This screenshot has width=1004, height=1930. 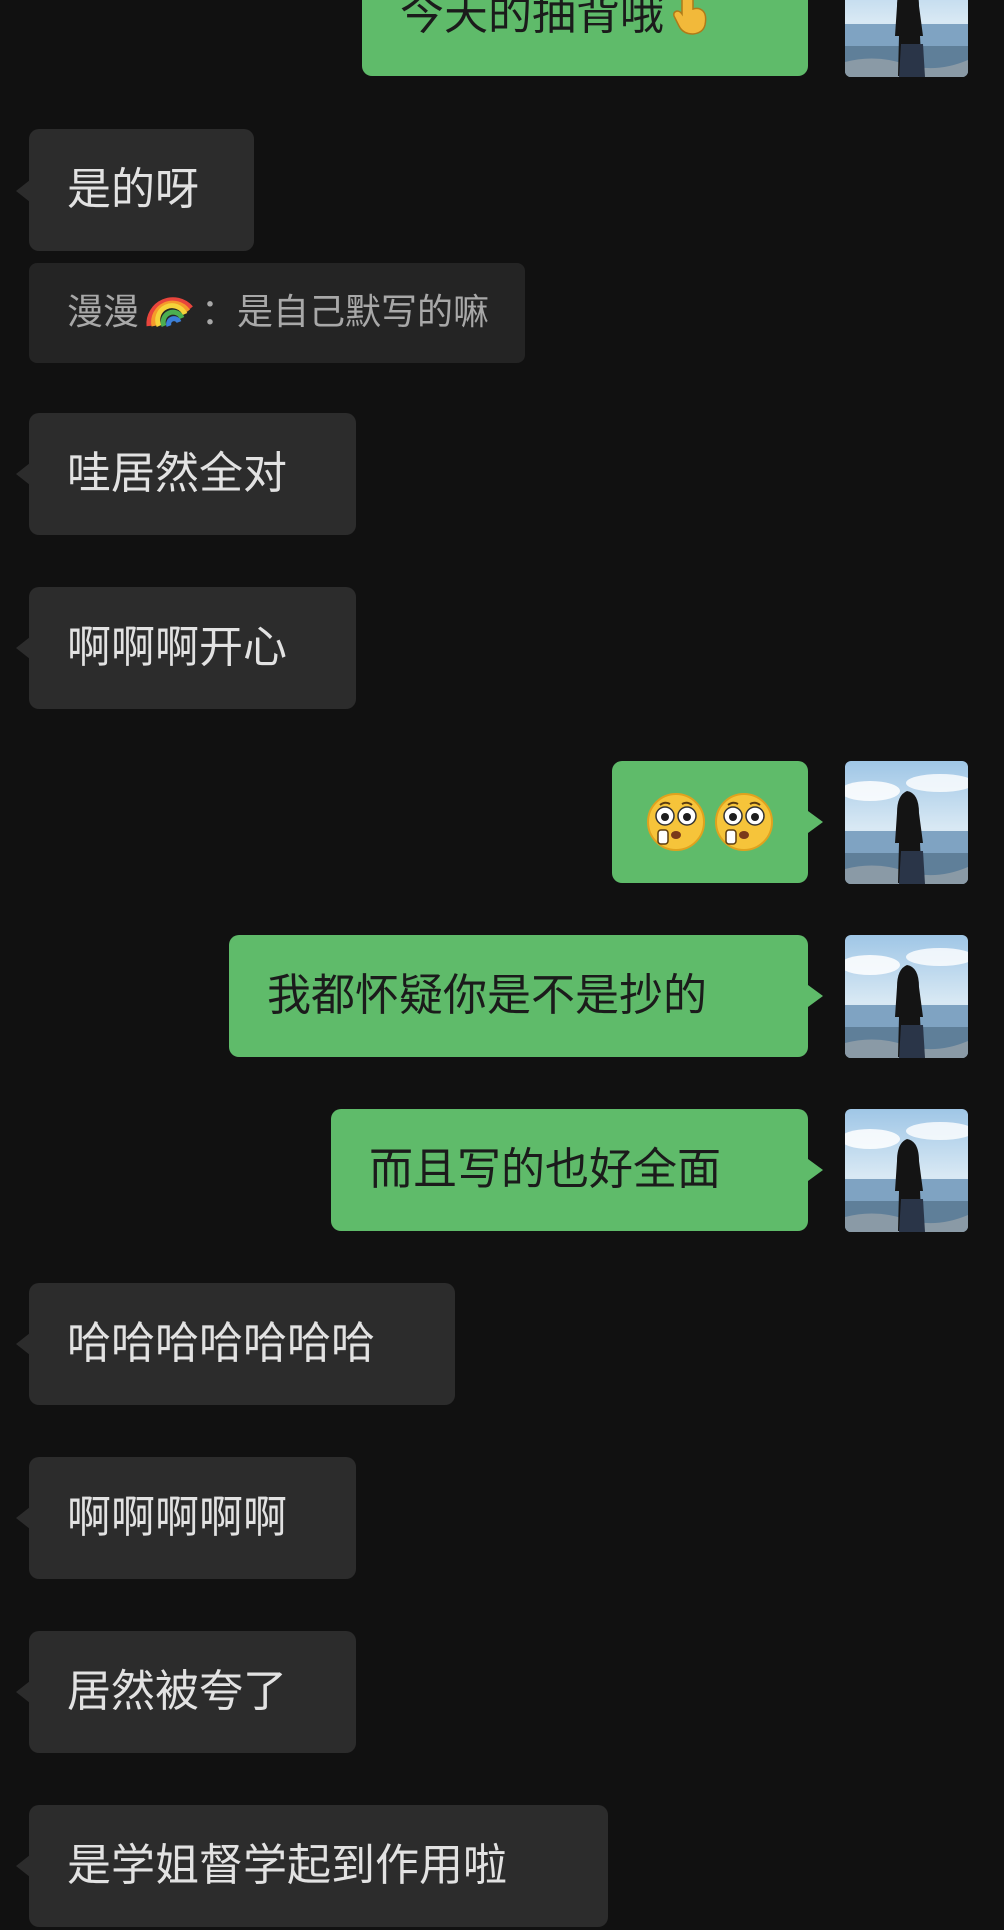 I want to click on message-text: 今天的抽背哦, so click(x=532, y=20).